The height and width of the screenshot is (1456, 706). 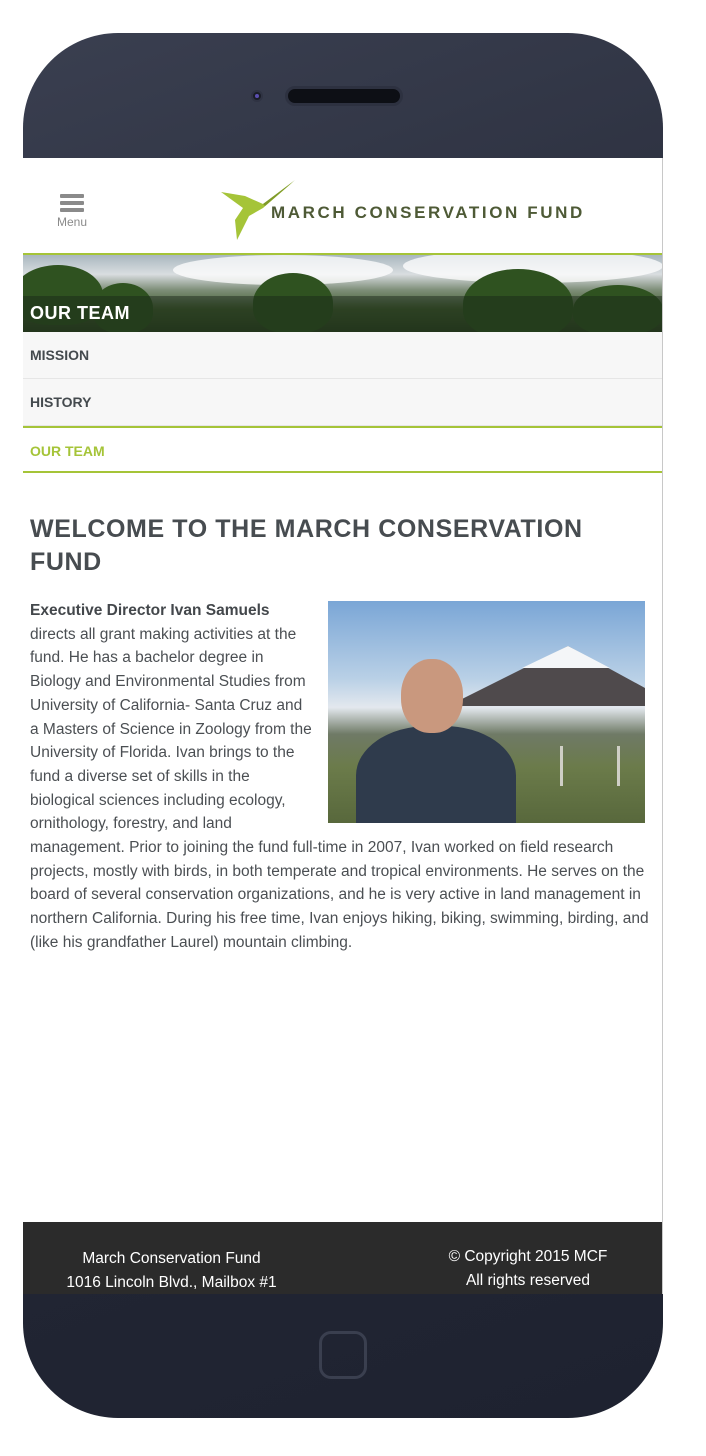 I want to click on section-nav: MISSION HISTORY OUR TEAM, so click(x=342, y=402).